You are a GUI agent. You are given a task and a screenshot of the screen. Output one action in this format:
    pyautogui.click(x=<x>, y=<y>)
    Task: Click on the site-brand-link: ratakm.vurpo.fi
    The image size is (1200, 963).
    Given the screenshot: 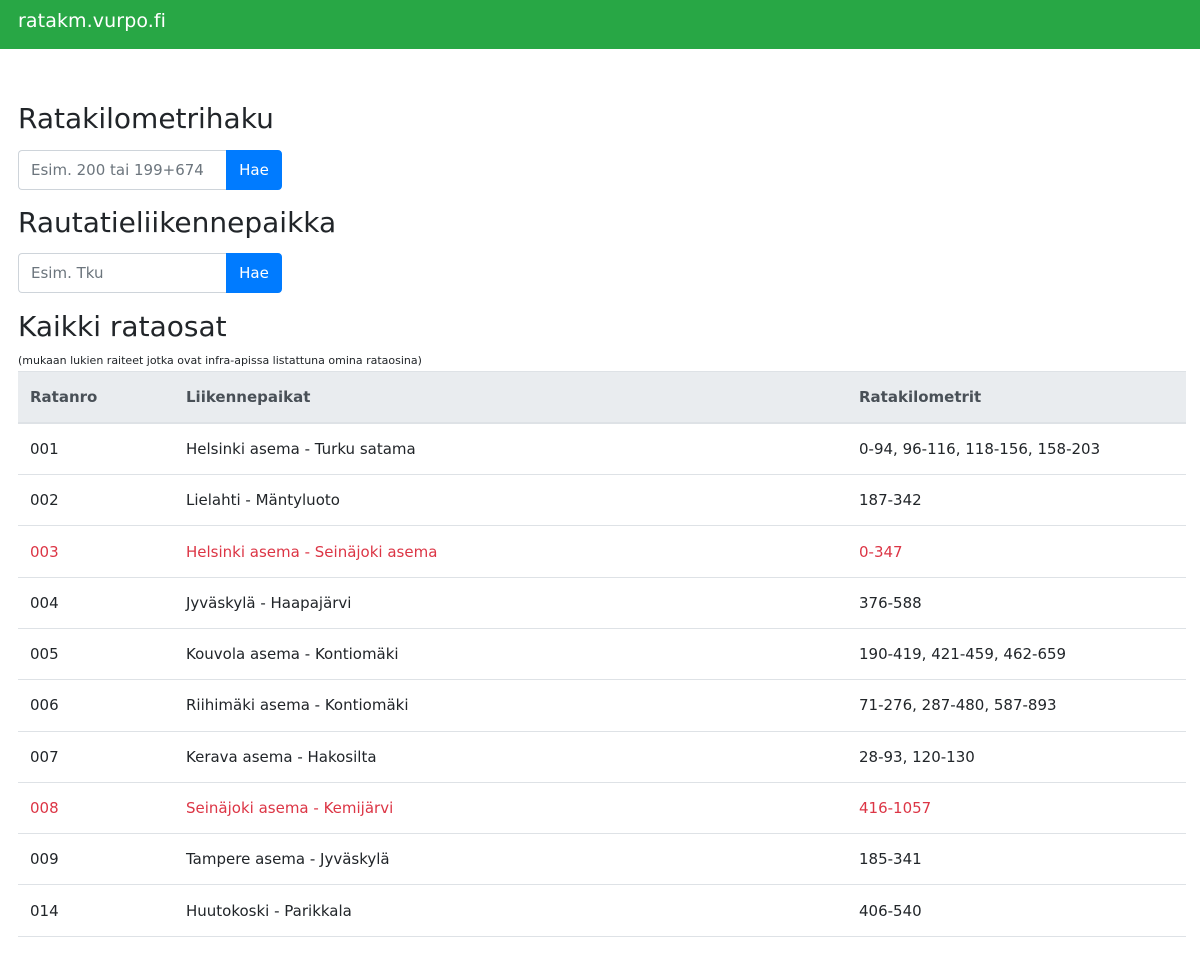 What is the action you would take?
    pyautogui.click(x=92, y=21)
    